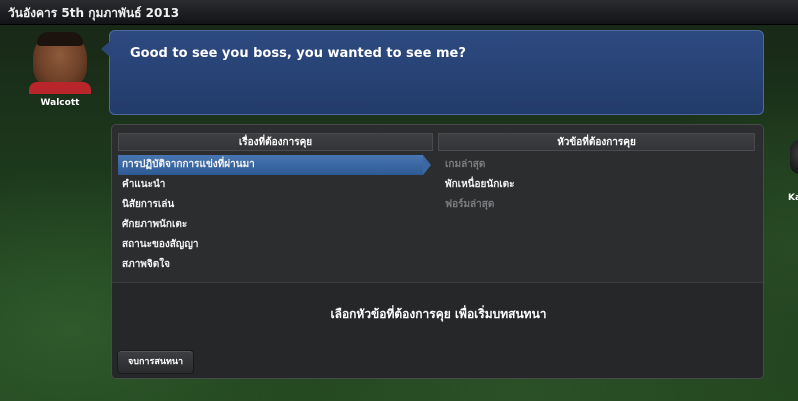  What do you see at coordinates (60, 88) in the screenshot?
I see `player-shirt` at bounding box center [60, 88].